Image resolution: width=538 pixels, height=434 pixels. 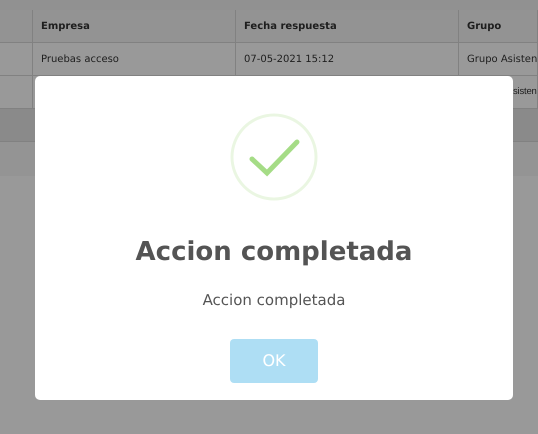 What do you see at coordinates (289, 59) in the screenshot?
I see `table-cell-text: 07-05-2021 15:12` at bounding box center [289, 59].